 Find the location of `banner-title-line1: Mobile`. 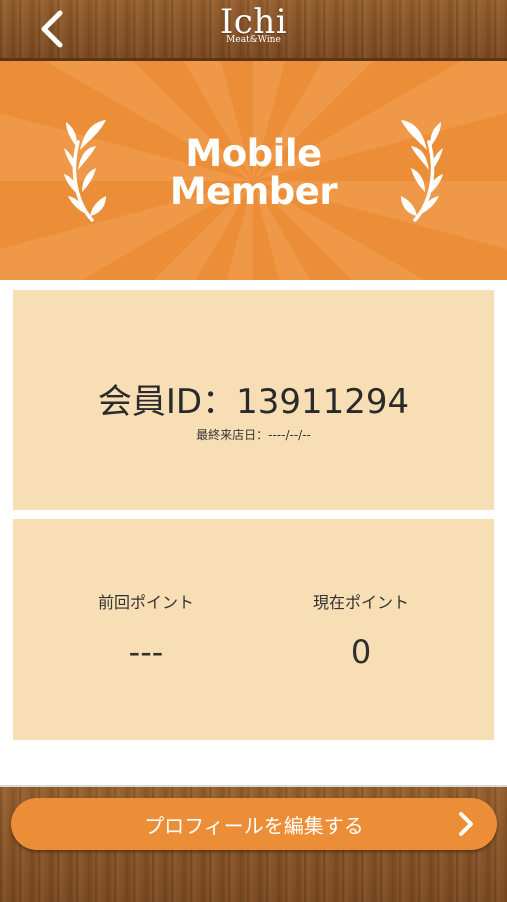

banner-title-line1: Mobile is located at coordinates (253, 153).